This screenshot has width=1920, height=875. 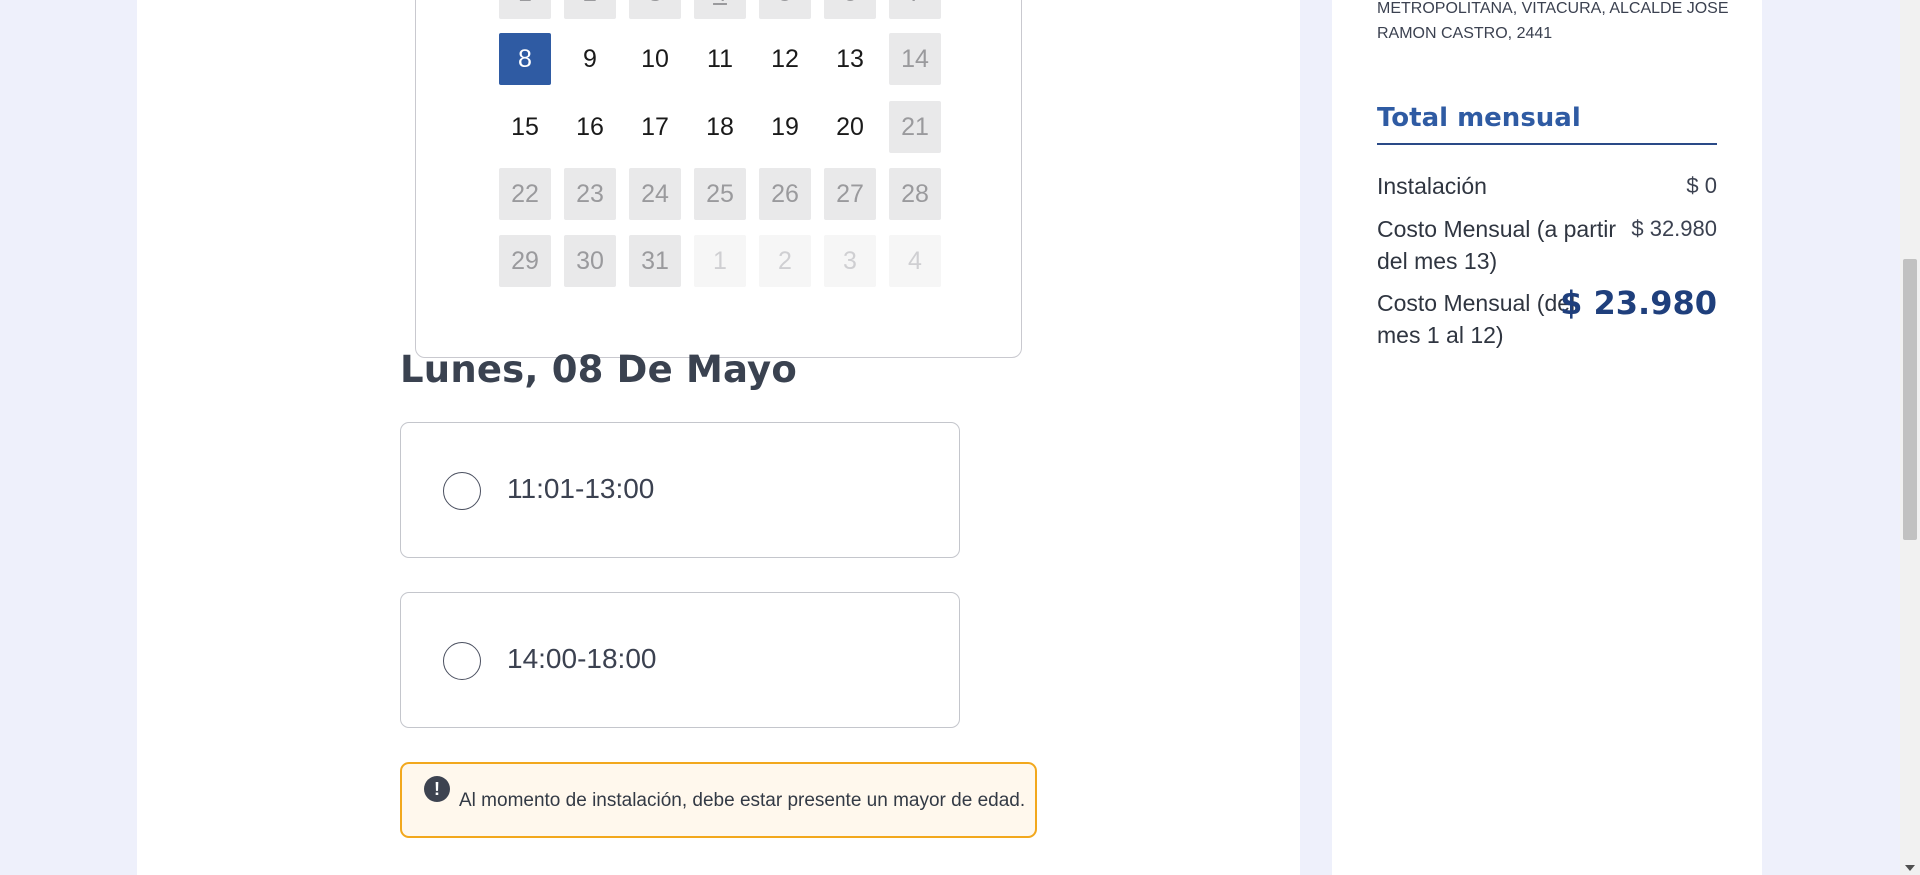 What do you see at coordinates (915, 9) in the screenshot?
I see `calendar-day: 7` at bounding box center [915, 9].